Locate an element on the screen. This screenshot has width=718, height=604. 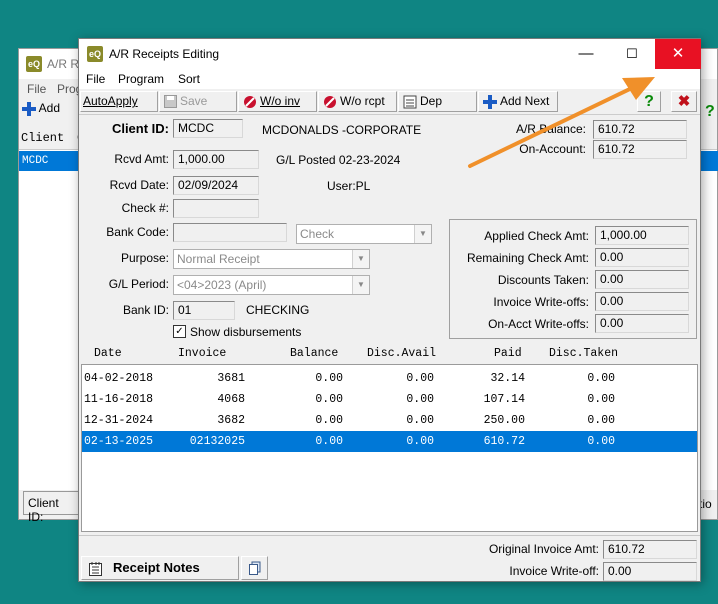
annotation-arrow-icon is located at coordinates (561, 122).